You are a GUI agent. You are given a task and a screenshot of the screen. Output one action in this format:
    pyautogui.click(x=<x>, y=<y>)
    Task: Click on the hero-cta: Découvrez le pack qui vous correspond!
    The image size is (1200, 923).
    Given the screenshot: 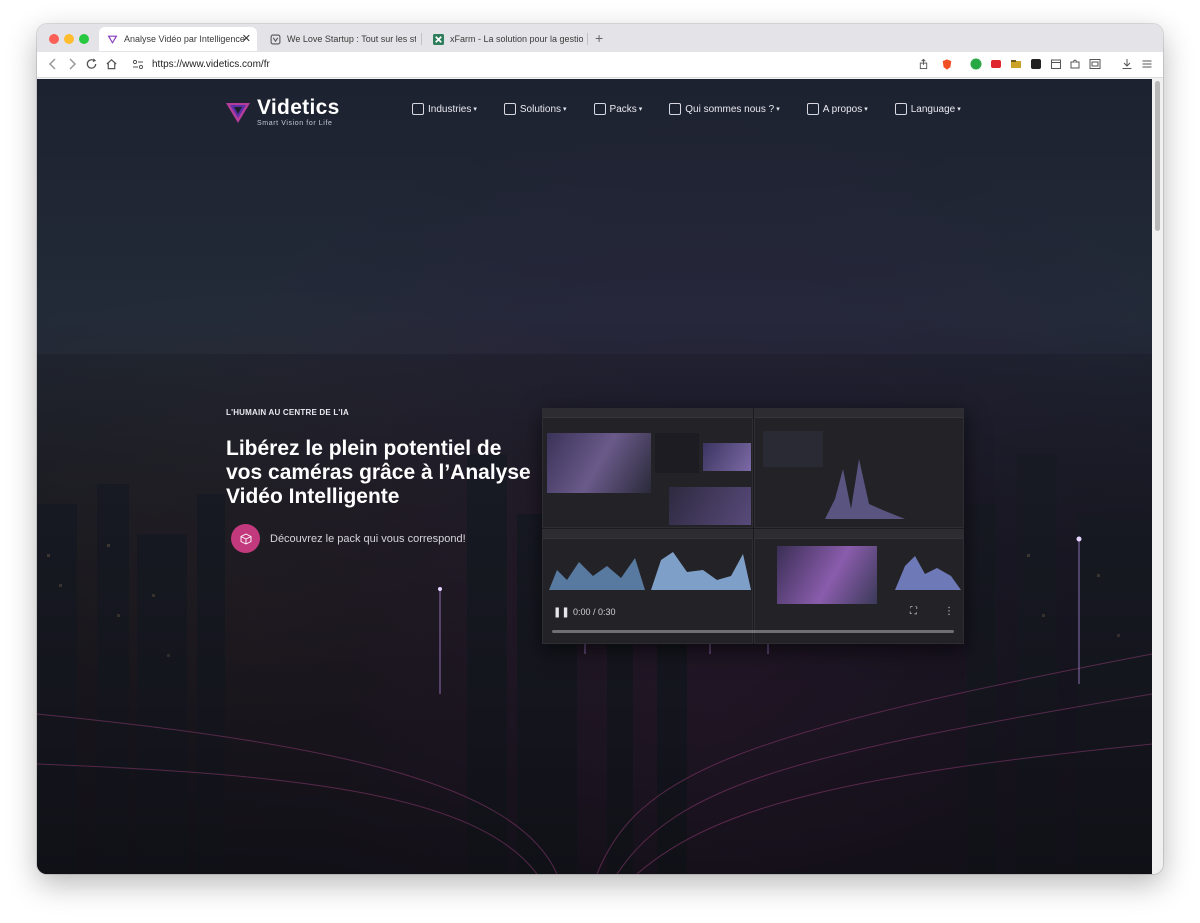 What is the action you would take?
    pyautogui.click(x=348, y=538)
    